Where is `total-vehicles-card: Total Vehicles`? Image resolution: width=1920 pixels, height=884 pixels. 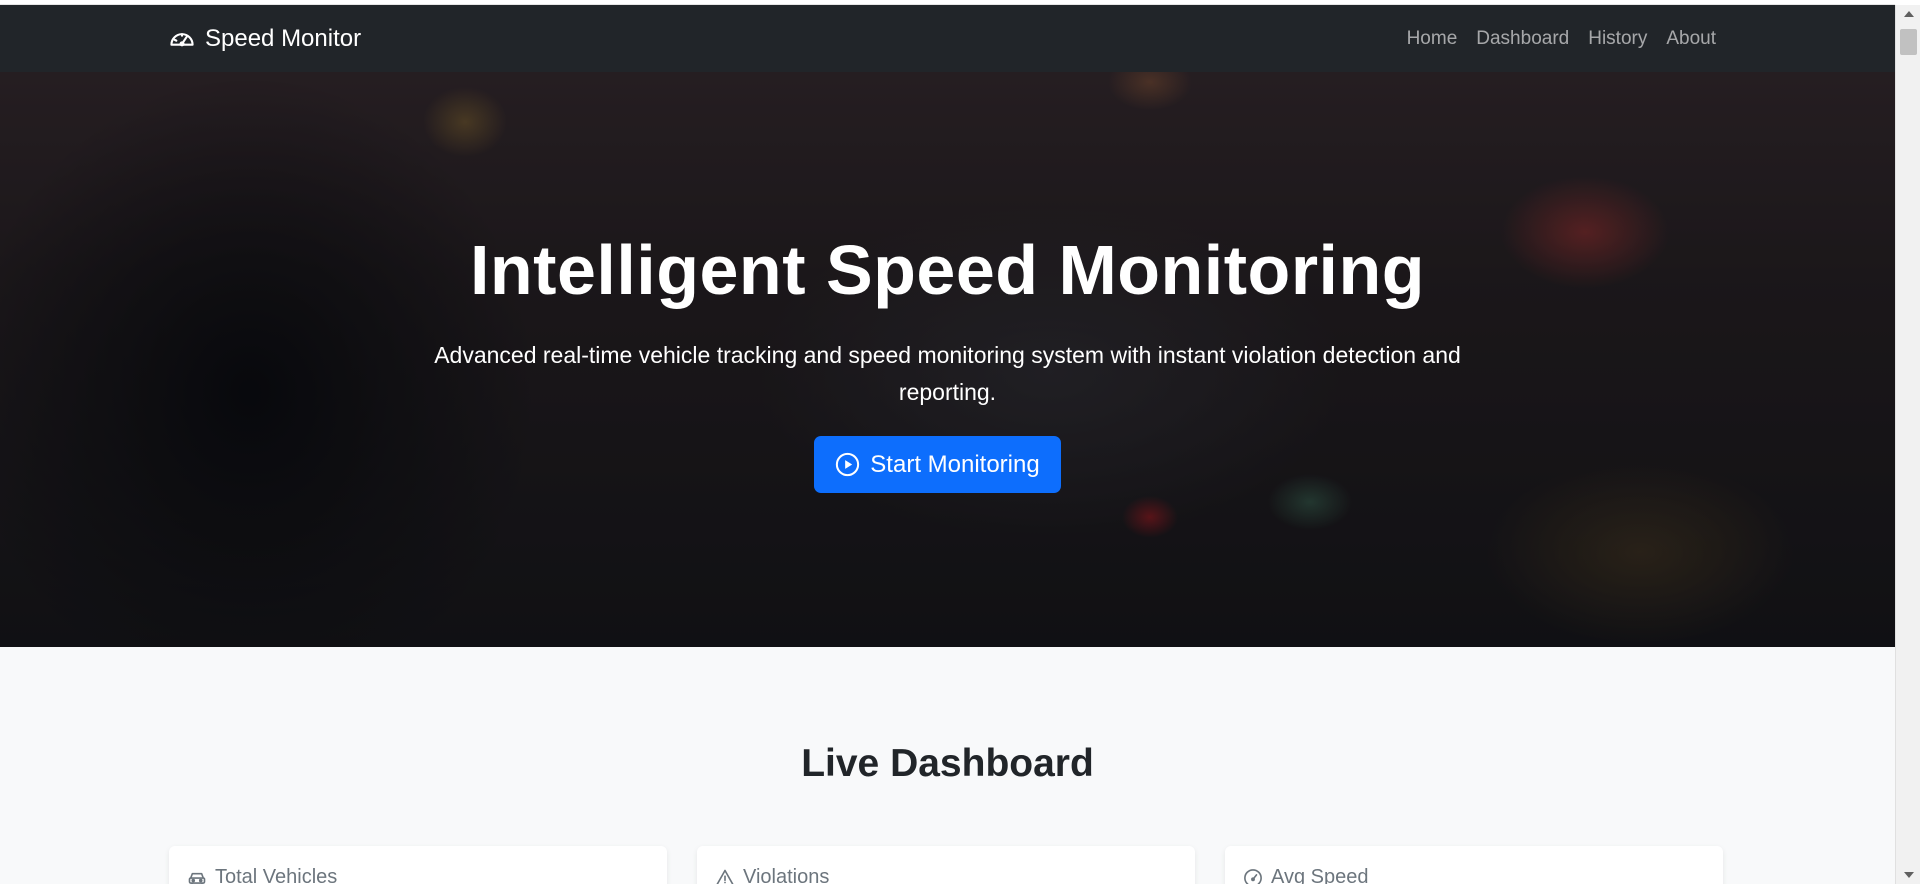
total-vehicles-card: Total Vehicles is located at coordinates (418, 865).